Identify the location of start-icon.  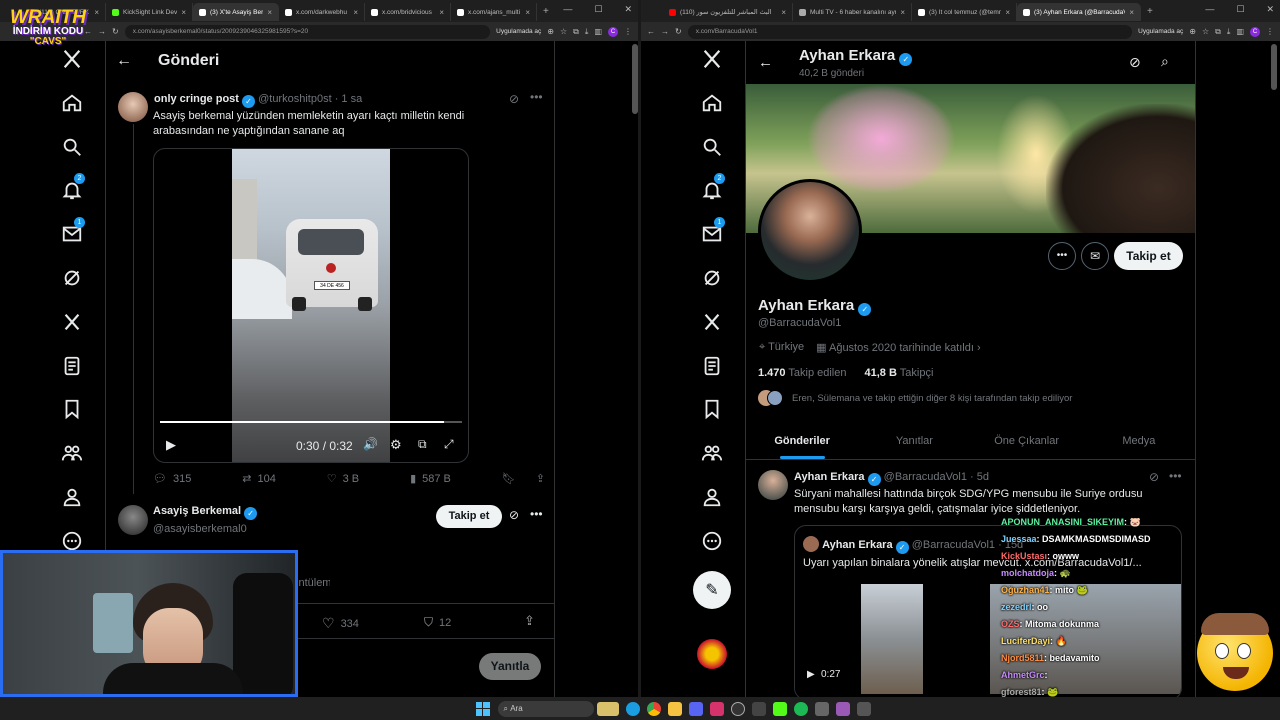
(482, 708).